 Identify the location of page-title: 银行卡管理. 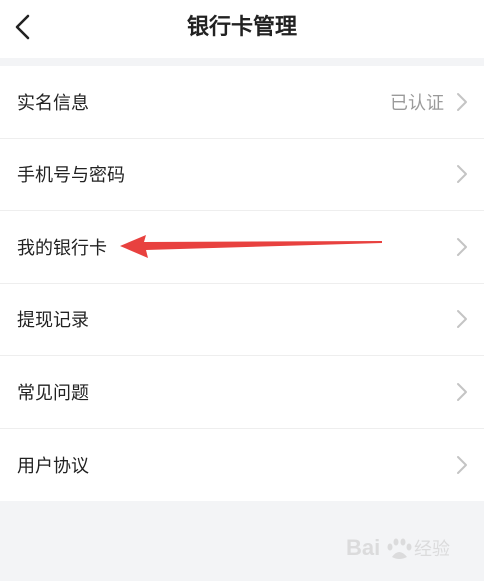
(241, 27).